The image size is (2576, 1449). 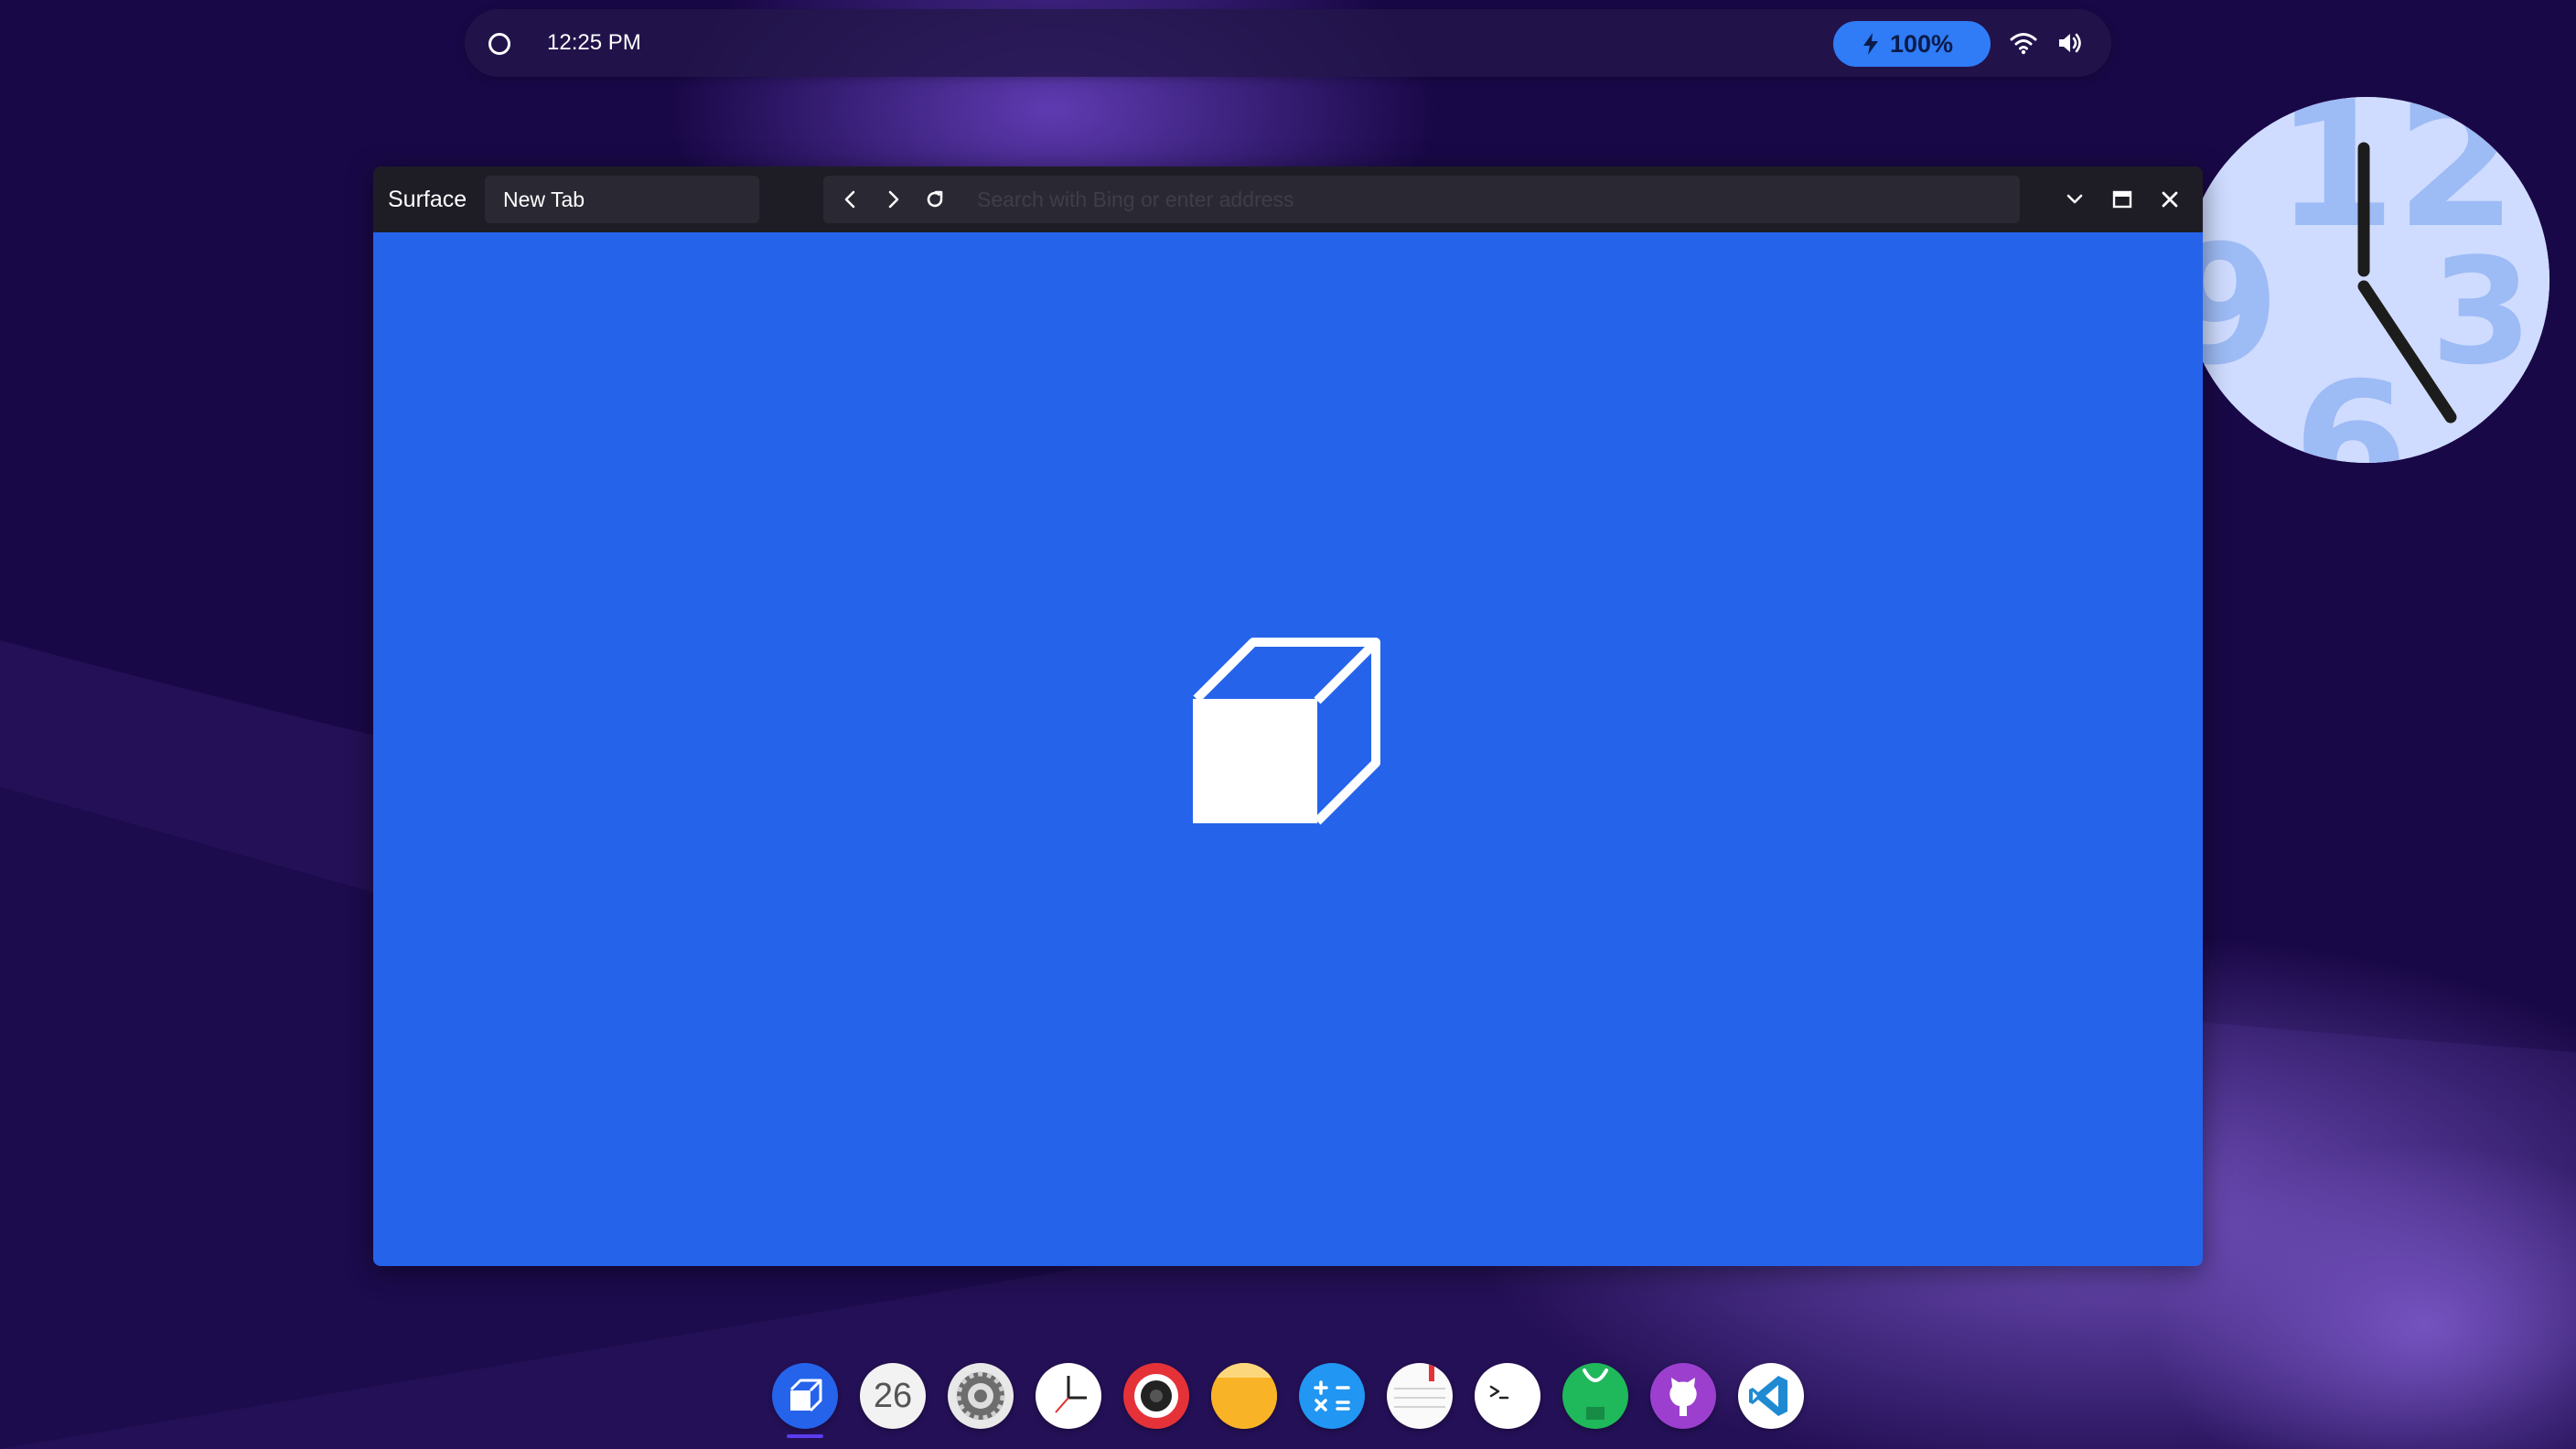 What do you see at coordinates (2024, 43) in the screenshot?
I see `wifi-icon` at bounding box center [2024, 43].